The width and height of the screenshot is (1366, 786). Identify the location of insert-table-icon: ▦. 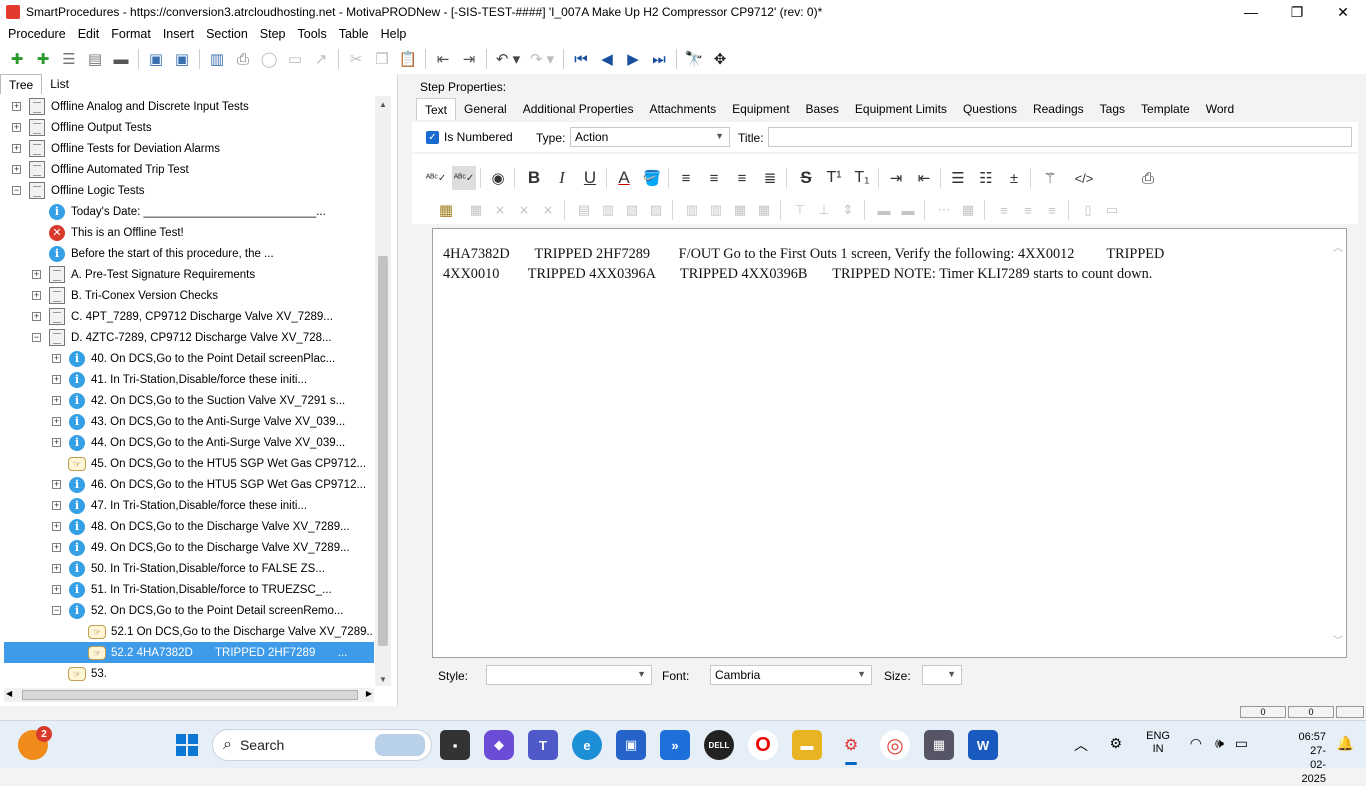
(446, 210).